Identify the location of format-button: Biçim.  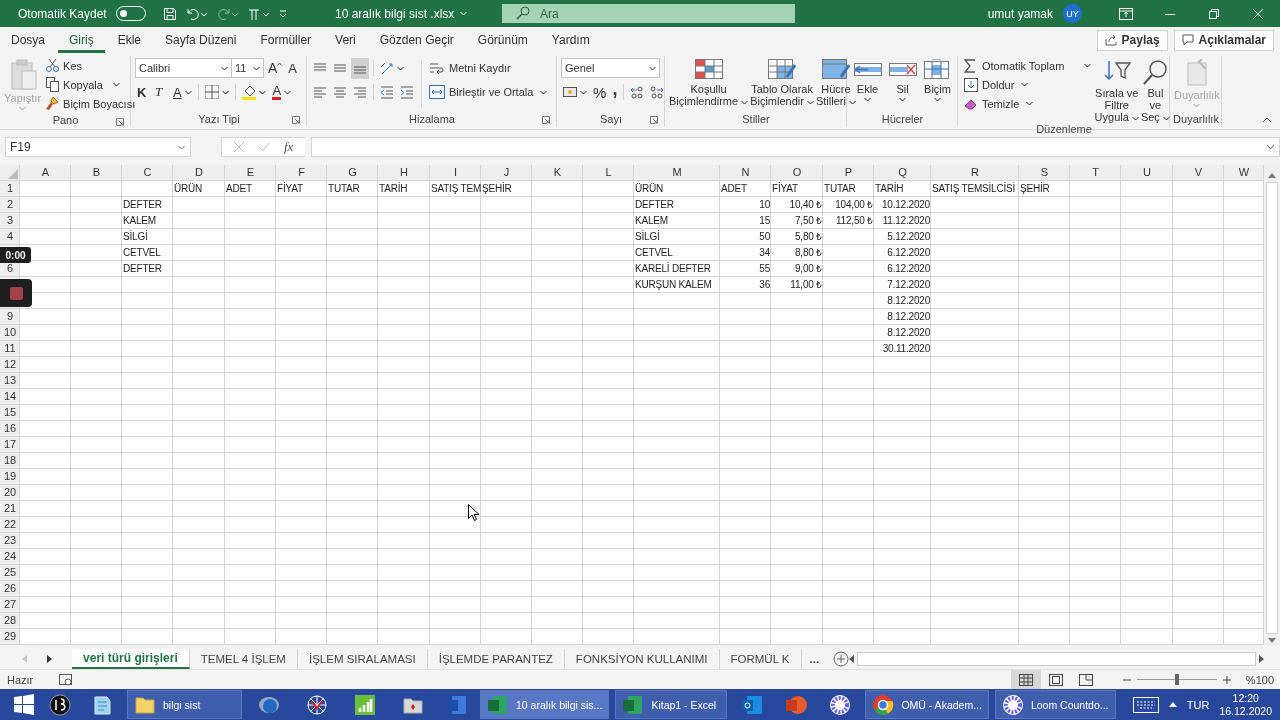
(937, 79).